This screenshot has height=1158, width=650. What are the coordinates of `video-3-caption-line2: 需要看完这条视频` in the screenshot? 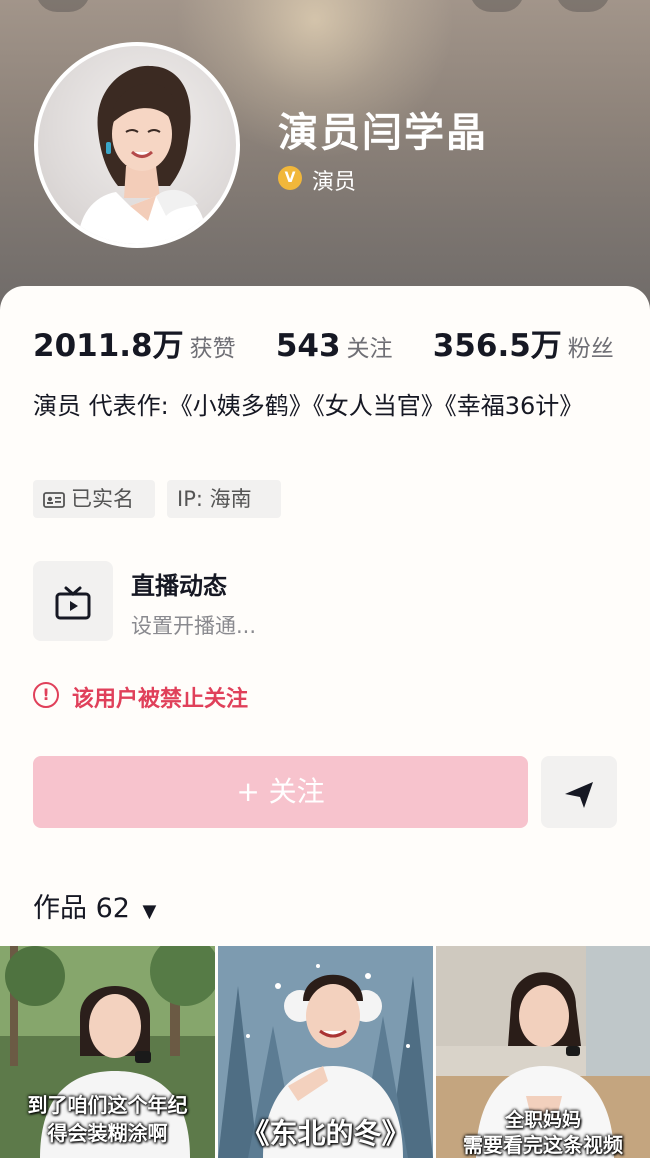 It's located at (543, 1145).